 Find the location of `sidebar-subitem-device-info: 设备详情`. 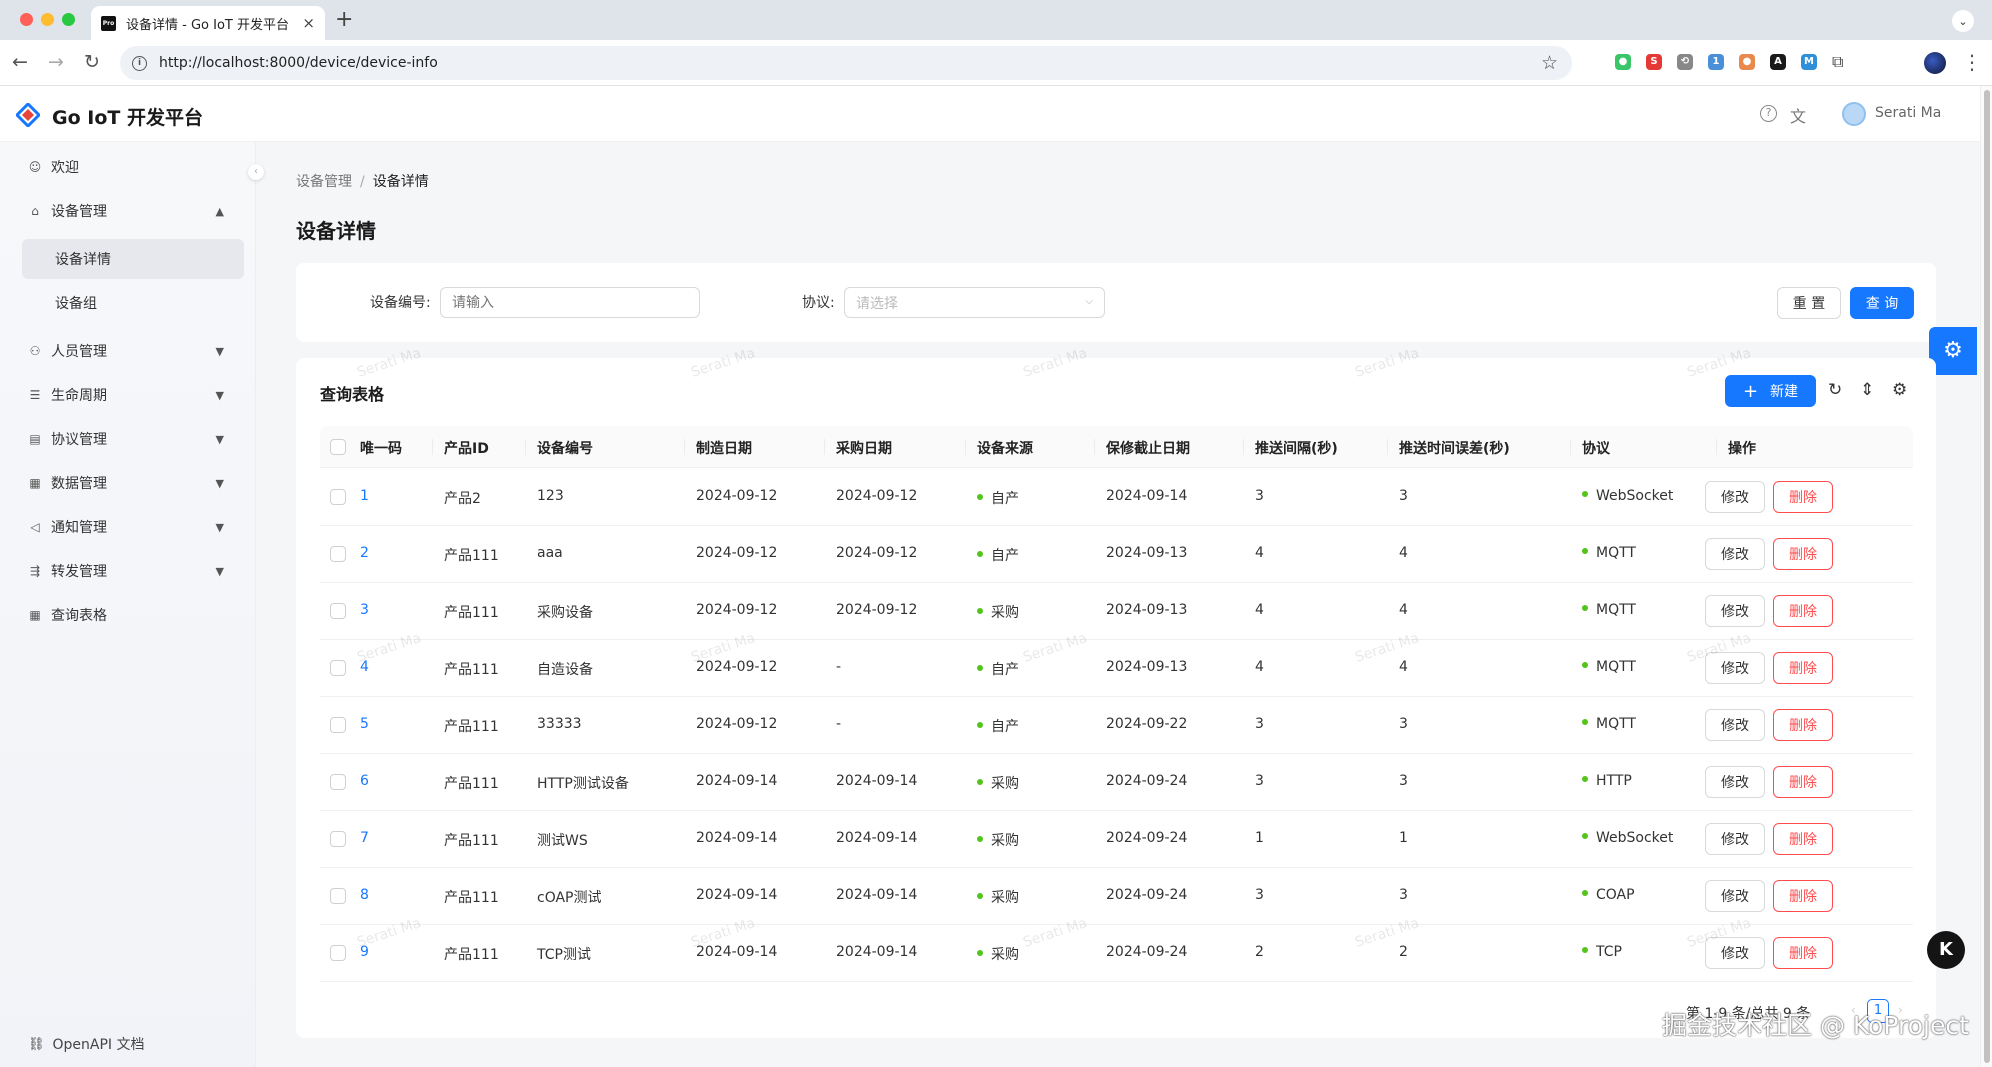

sidebar-subitem-device-info: 设备详情 is located at coordinates (133, 259).